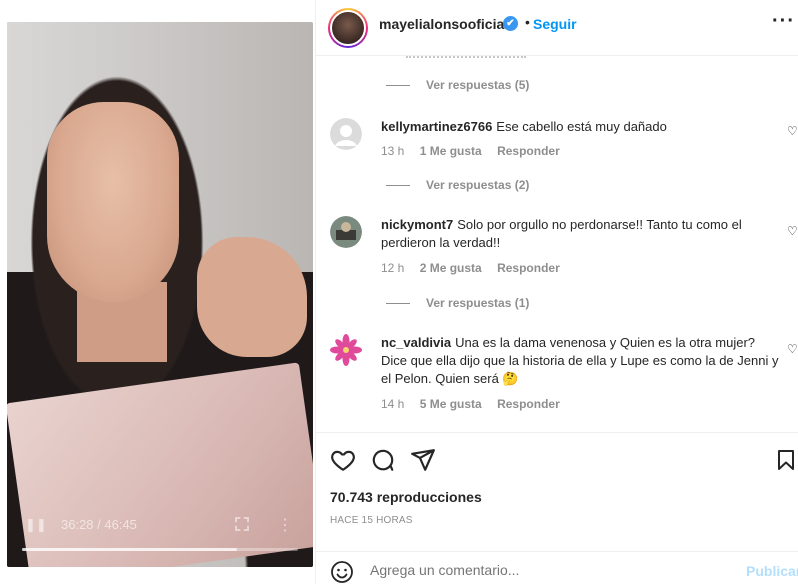 The width and height of the screenshot is (798, 584). What do you see at coordinates (436, 126) in the screenshot?
I see `comment-username: kellymartinez6766` at bounding box center [436, 126].